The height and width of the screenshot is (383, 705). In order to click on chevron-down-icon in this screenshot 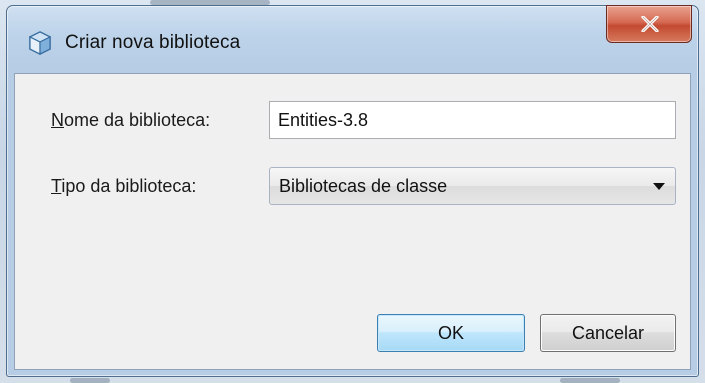, I will do `click(659, 186)`.